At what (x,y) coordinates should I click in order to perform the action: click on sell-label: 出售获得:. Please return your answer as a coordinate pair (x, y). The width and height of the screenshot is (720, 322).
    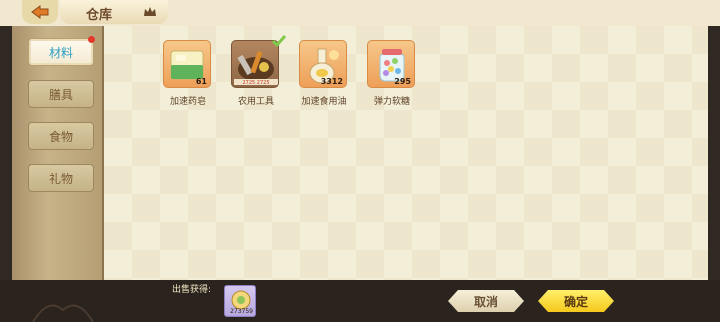
    Looking at the image, I should click on (192, 290).